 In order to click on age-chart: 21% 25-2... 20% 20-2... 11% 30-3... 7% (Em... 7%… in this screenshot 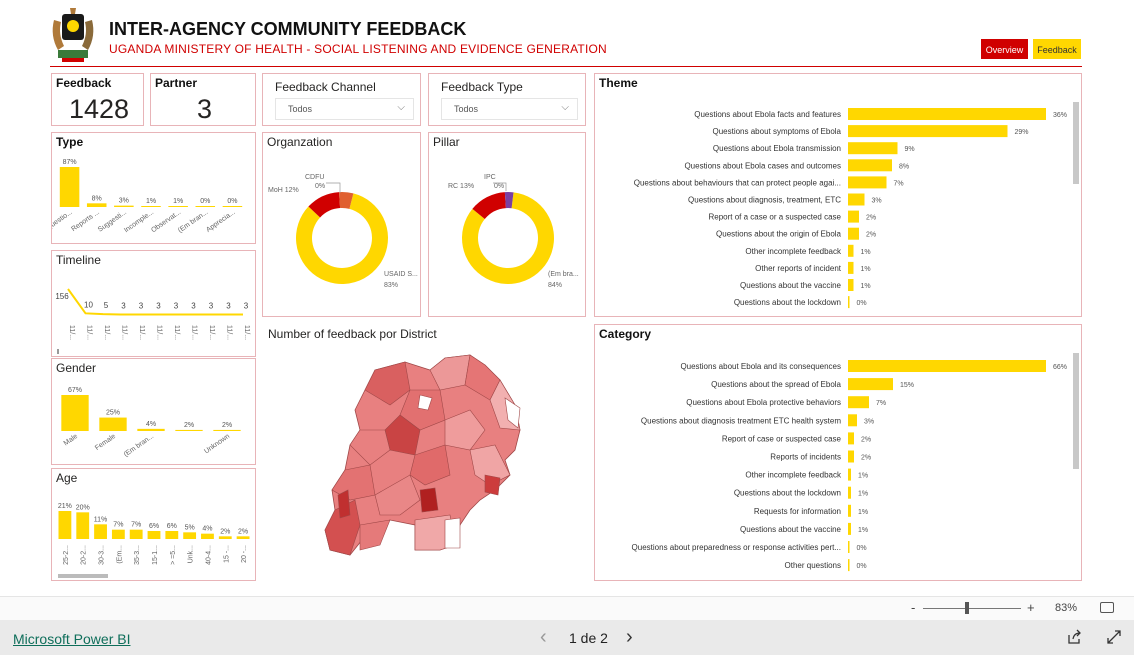, I will do `click(154, 534)`.